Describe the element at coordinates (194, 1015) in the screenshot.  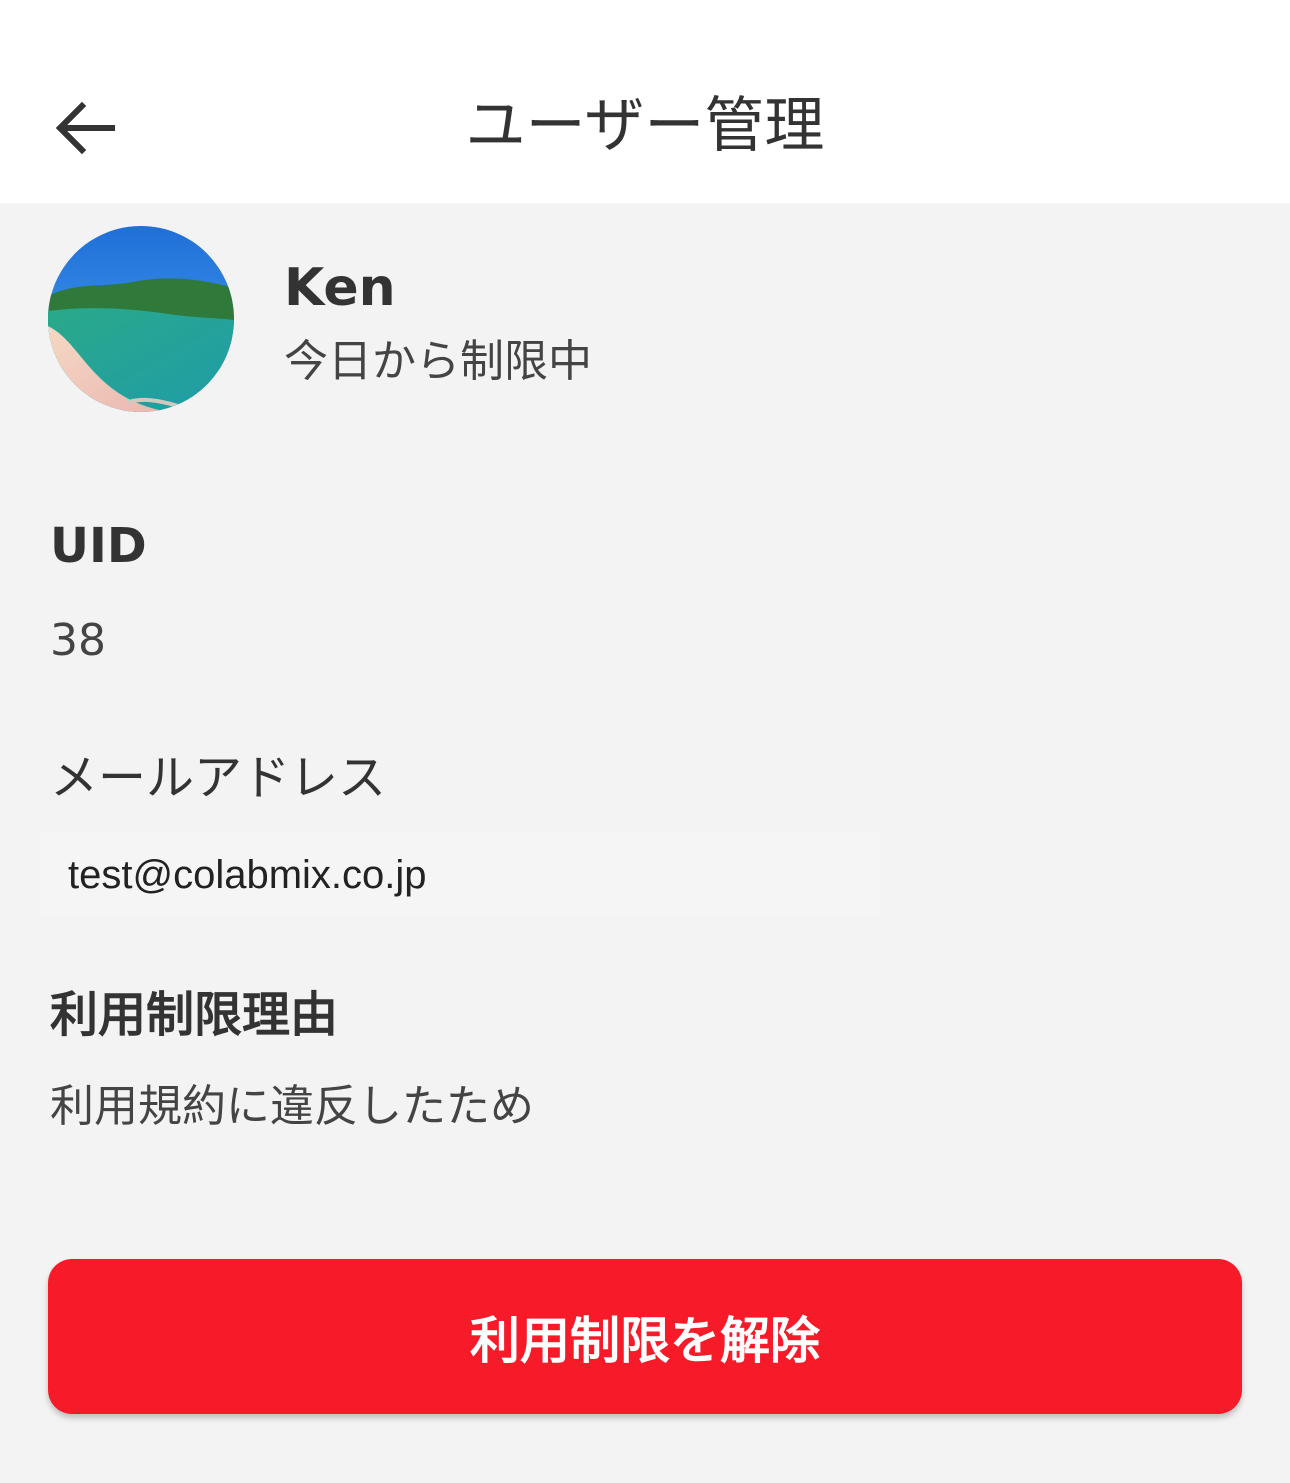
I see `restriction-reason-label: 利用制限理由` at that location.